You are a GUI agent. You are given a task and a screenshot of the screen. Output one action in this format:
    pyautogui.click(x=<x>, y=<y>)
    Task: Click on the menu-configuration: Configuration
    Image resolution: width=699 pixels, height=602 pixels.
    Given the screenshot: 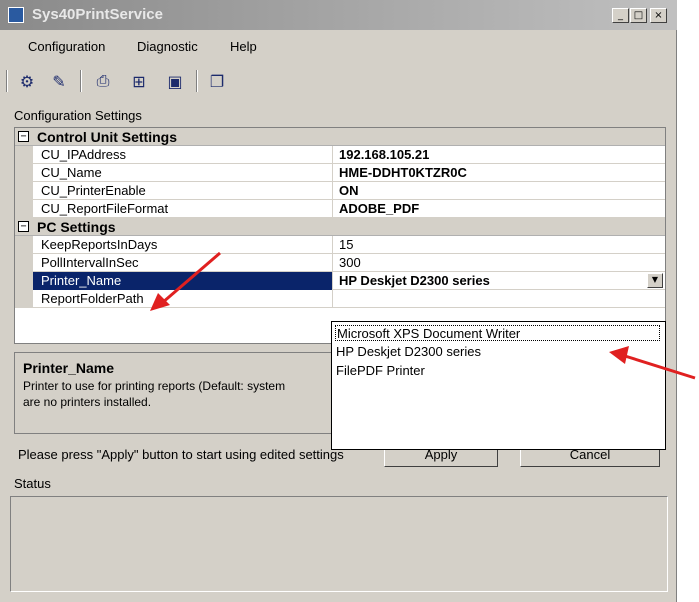 What is the action you would take?
    pyautogui.click(x=66, y=46)
    